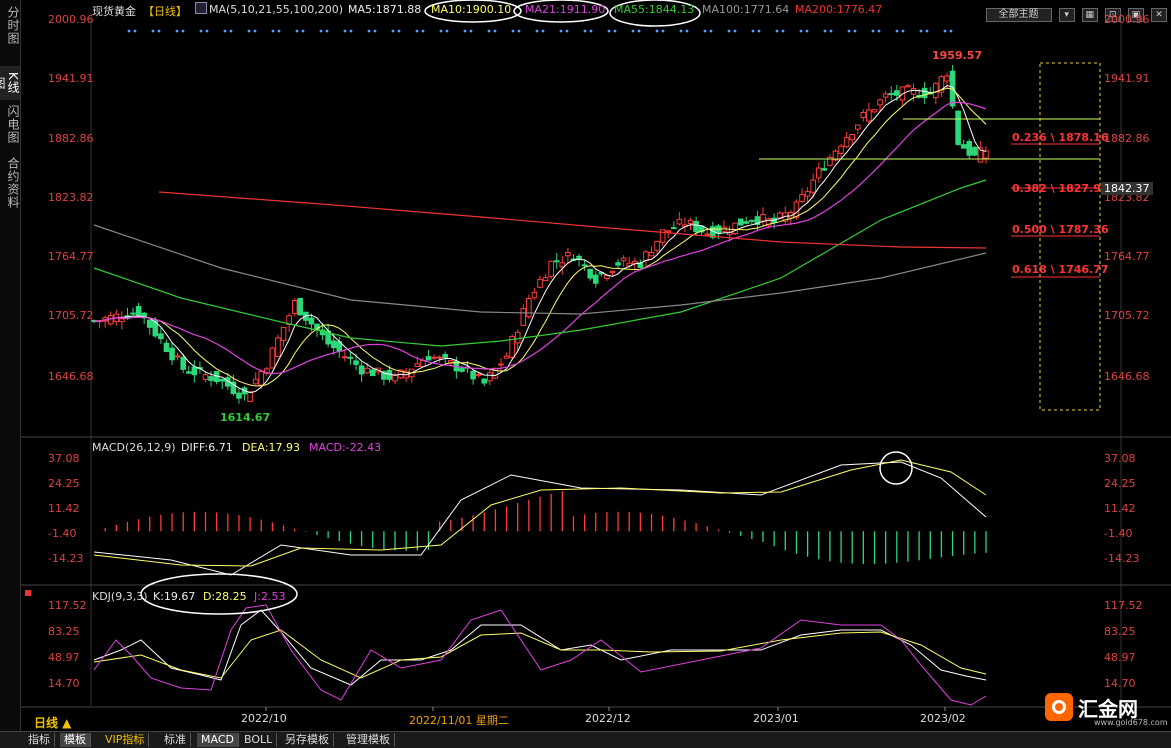 Image resolution: width=1171 pixels, height=748 pixels. Describe the element at coordinates (1060, 188) in the screenshot. I see `fib-0382: 0.382 \ 1827.94` at that location.